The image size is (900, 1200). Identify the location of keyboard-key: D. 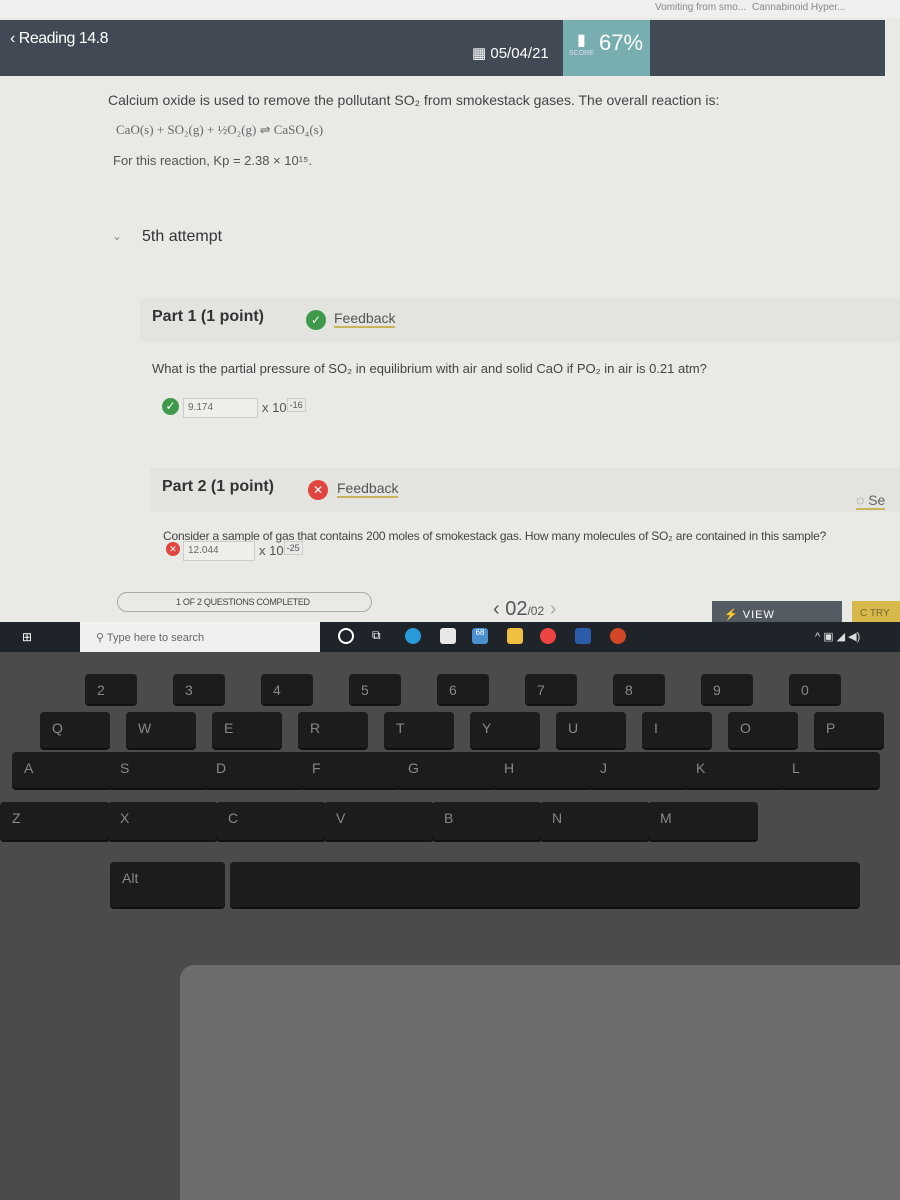
(254, 770).